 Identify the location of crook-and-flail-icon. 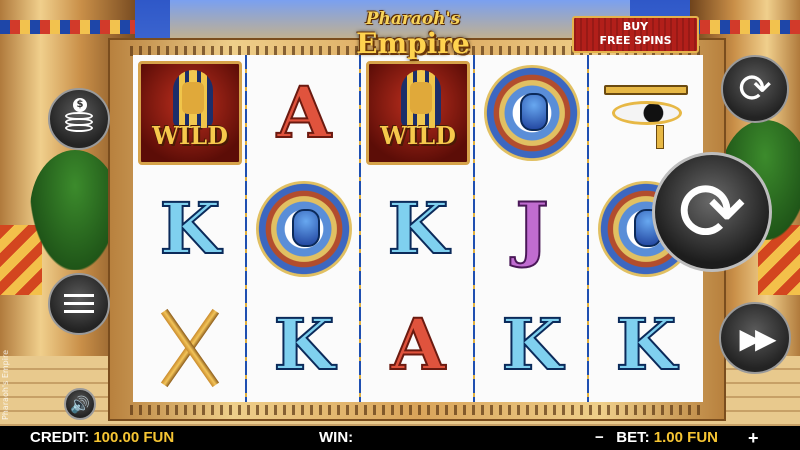
(190, 345).